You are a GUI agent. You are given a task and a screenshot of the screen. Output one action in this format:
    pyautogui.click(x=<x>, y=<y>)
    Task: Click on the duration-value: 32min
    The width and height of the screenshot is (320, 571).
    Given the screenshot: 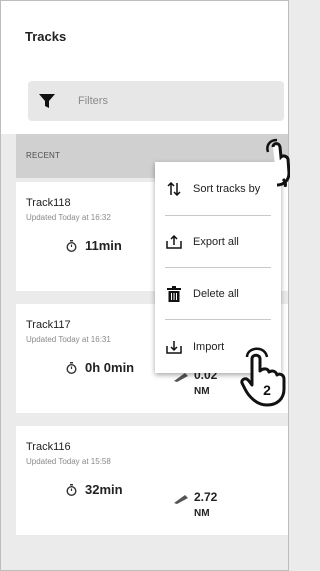 What is the action you would take?
    pyautogui.click(x=104, y=489)
    